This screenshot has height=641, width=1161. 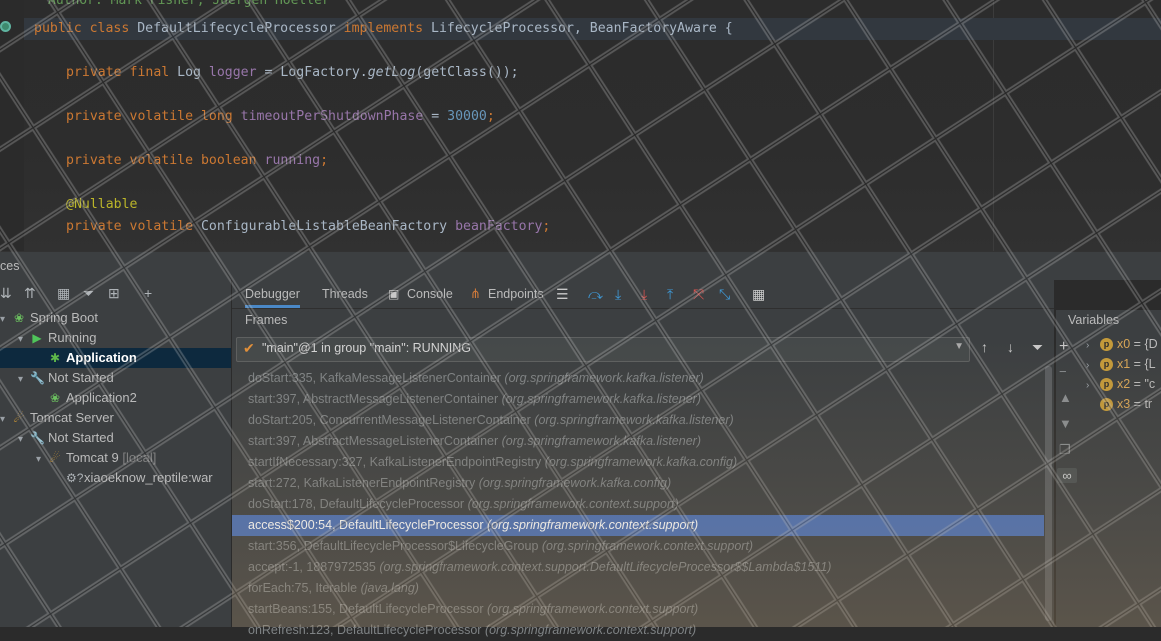 What do you see at coordinates (324, 160) in the screenshot?
I see `code-token: ;` at bounding box center [324, 160].